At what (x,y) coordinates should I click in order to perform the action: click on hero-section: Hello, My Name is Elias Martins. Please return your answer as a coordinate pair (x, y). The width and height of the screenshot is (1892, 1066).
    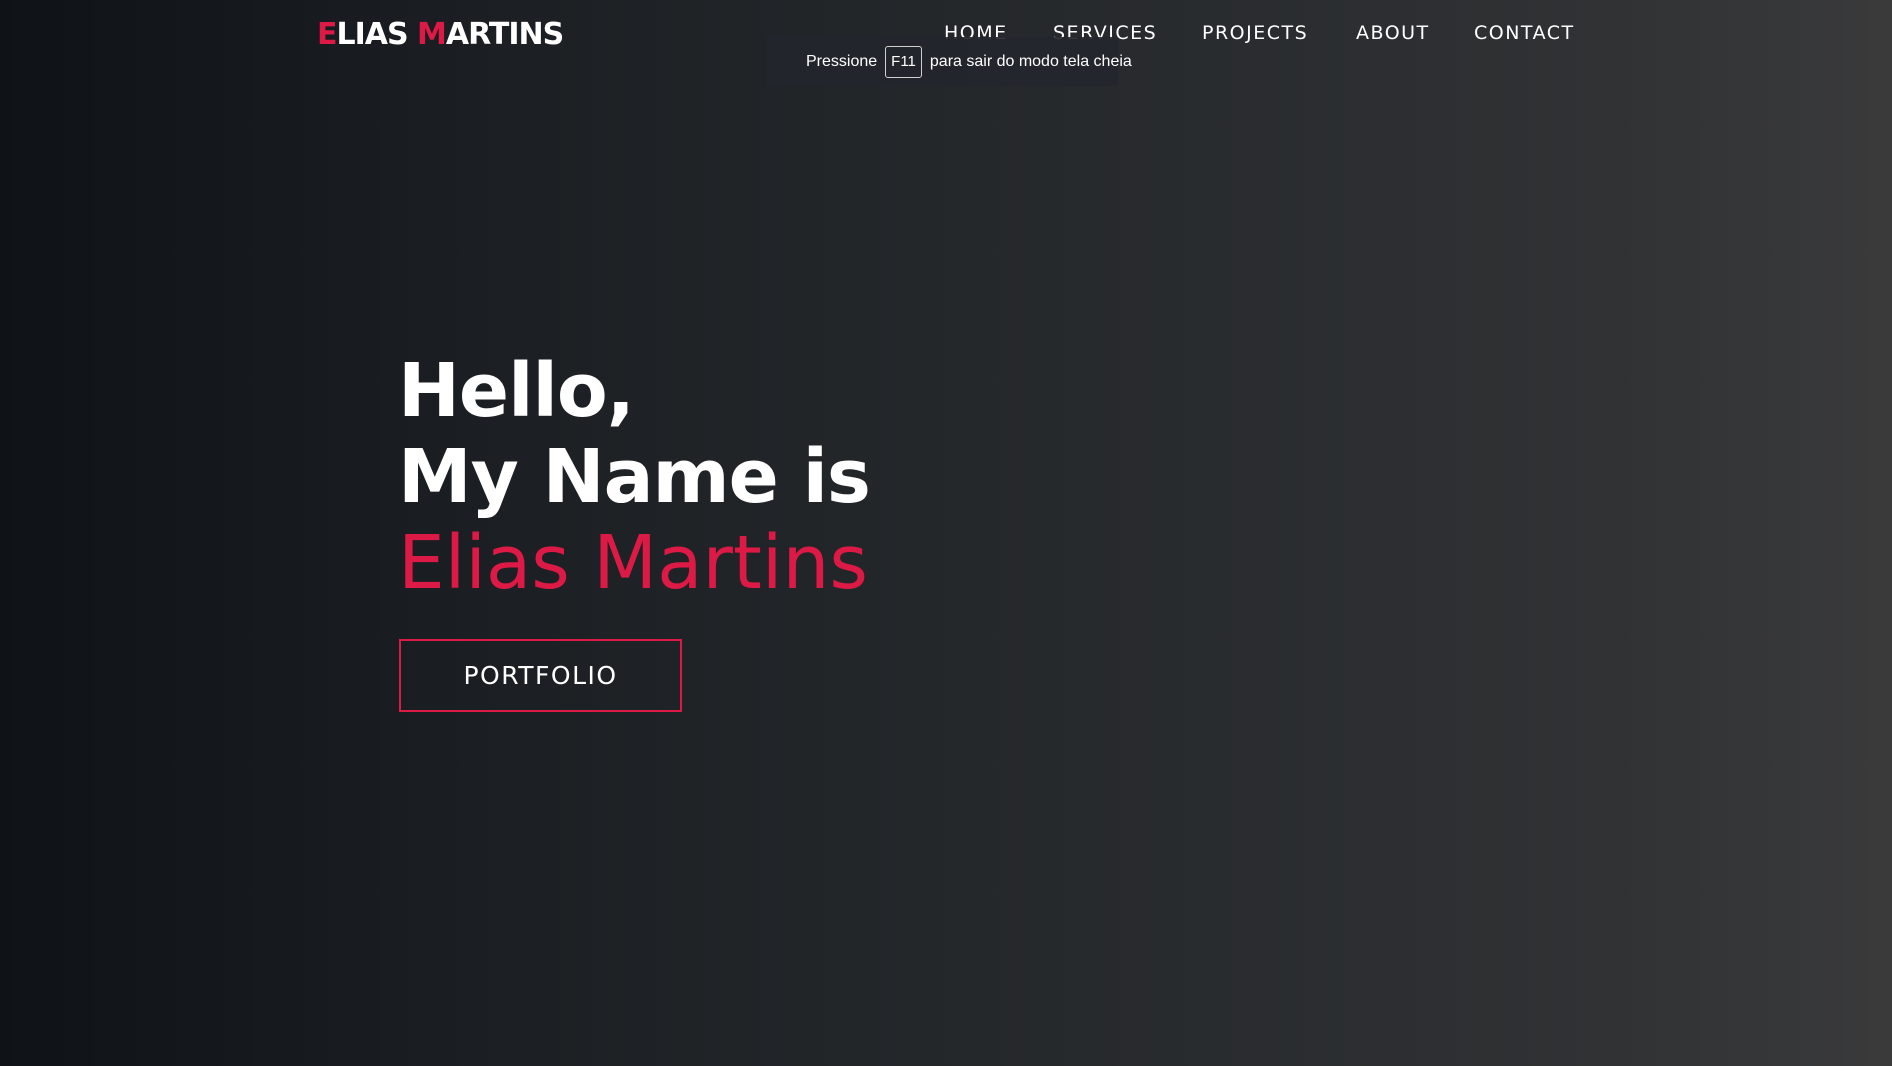
    Looking at the image, I should click on (634, 477).